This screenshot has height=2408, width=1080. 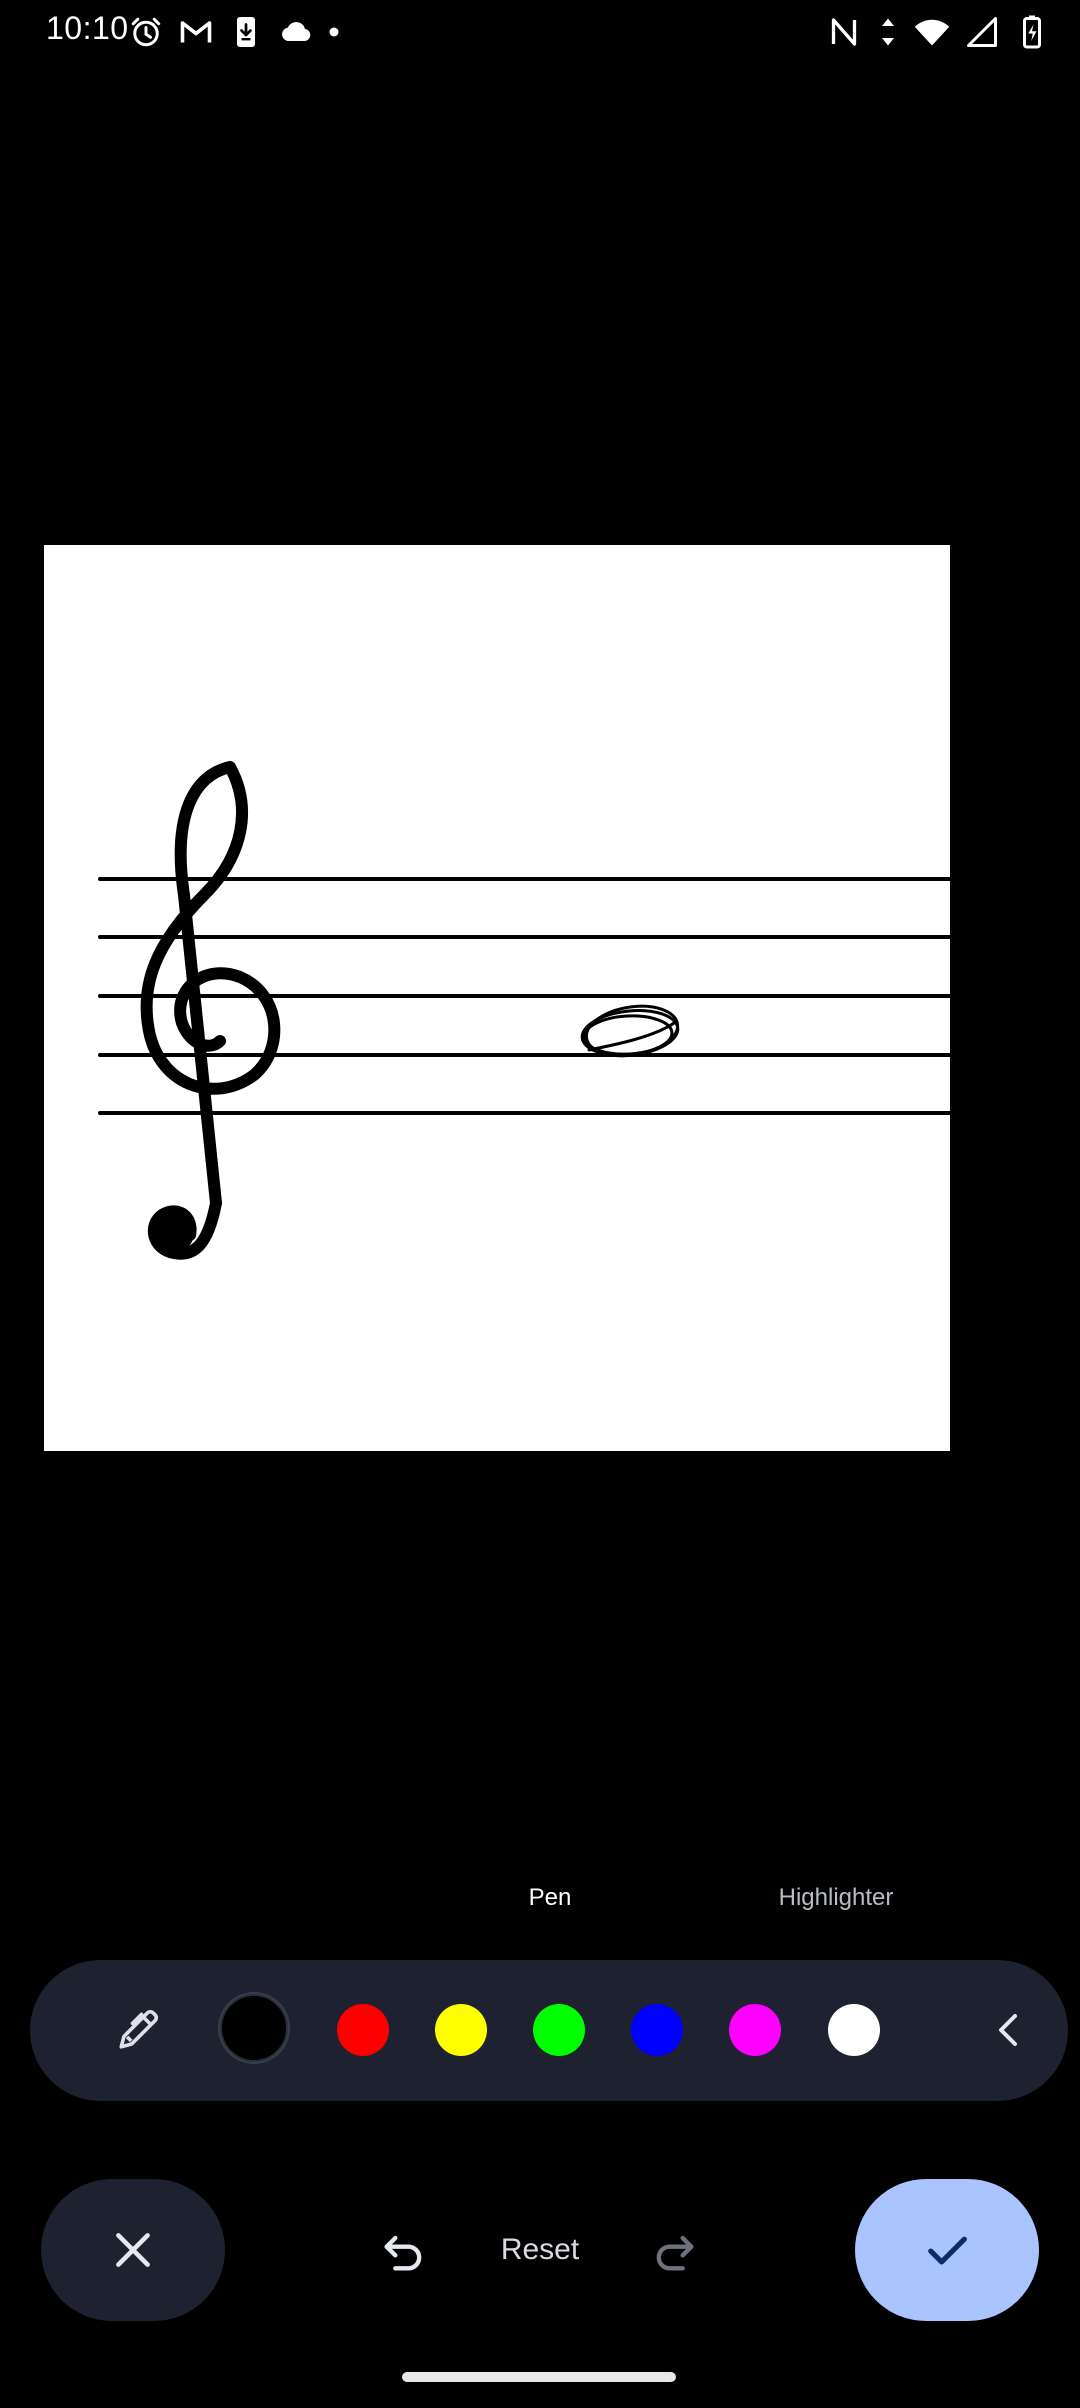 I want to click on color-palette, so click(x=549, y=2030).